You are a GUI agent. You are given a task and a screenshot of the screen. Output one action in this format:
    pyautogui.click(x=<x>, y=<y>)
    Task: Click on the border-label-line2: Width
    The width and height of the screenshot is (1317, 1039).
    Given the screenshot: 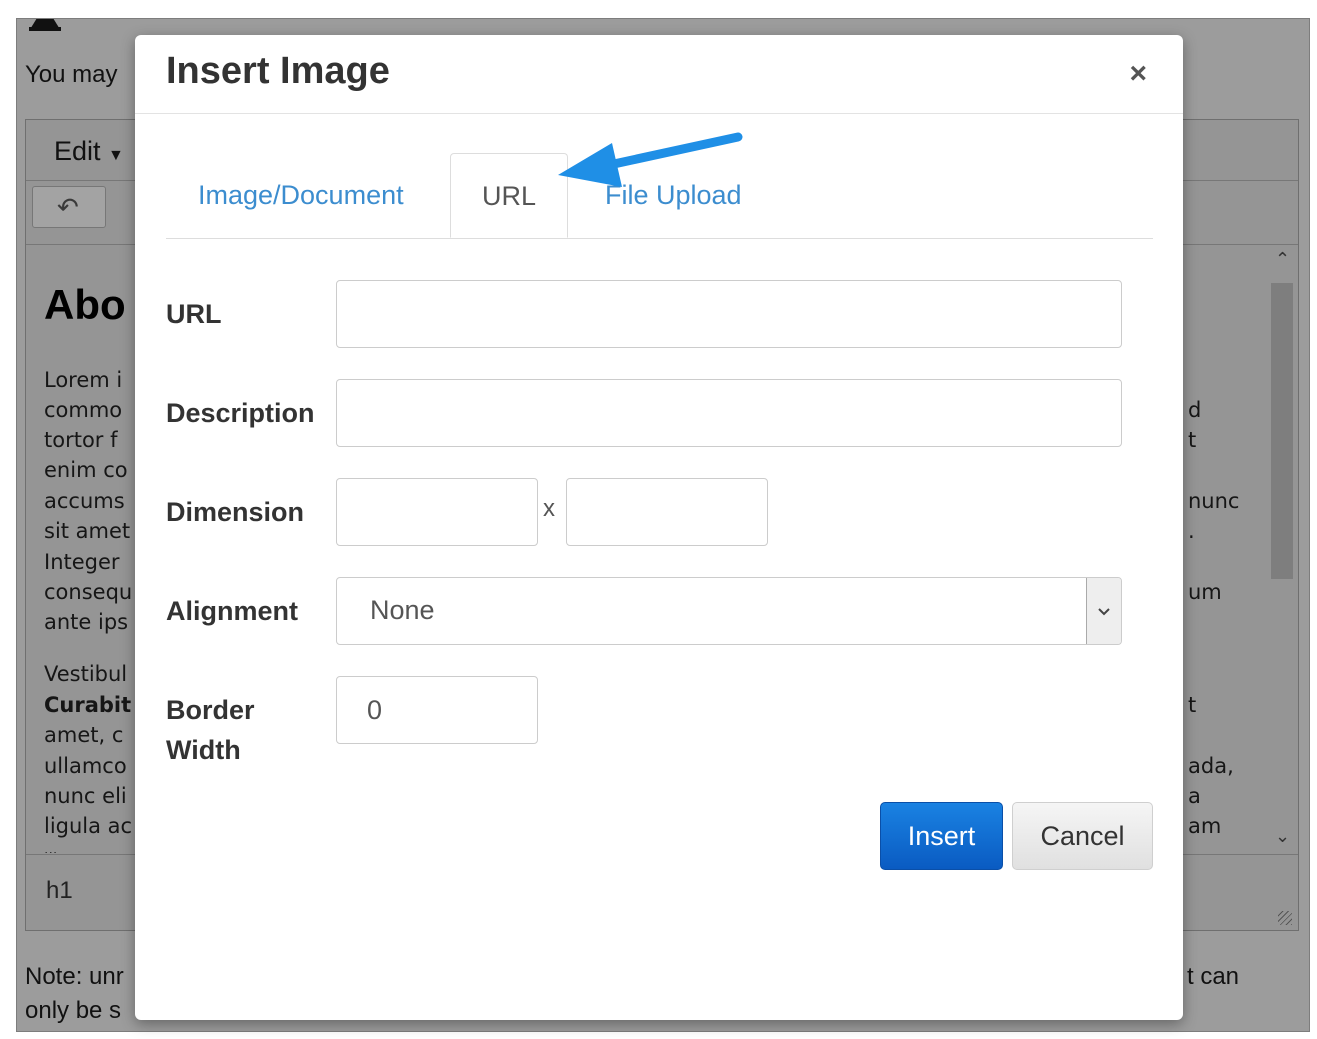 What is the action you would take?
    pyautogui.click(x=203, y=750)
    